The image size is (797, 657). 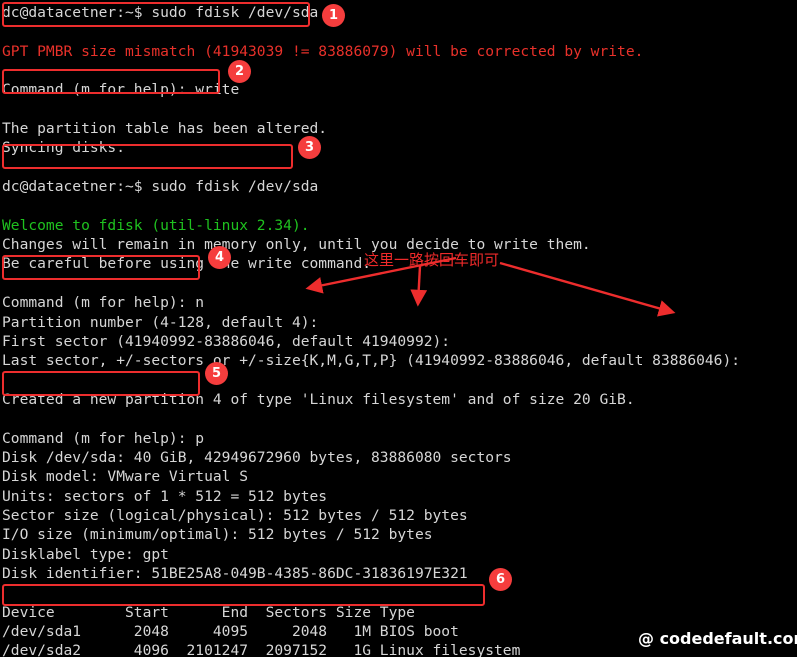 I want to click on line-command-write: Command (m for help): write, so click(x=121, y=90).